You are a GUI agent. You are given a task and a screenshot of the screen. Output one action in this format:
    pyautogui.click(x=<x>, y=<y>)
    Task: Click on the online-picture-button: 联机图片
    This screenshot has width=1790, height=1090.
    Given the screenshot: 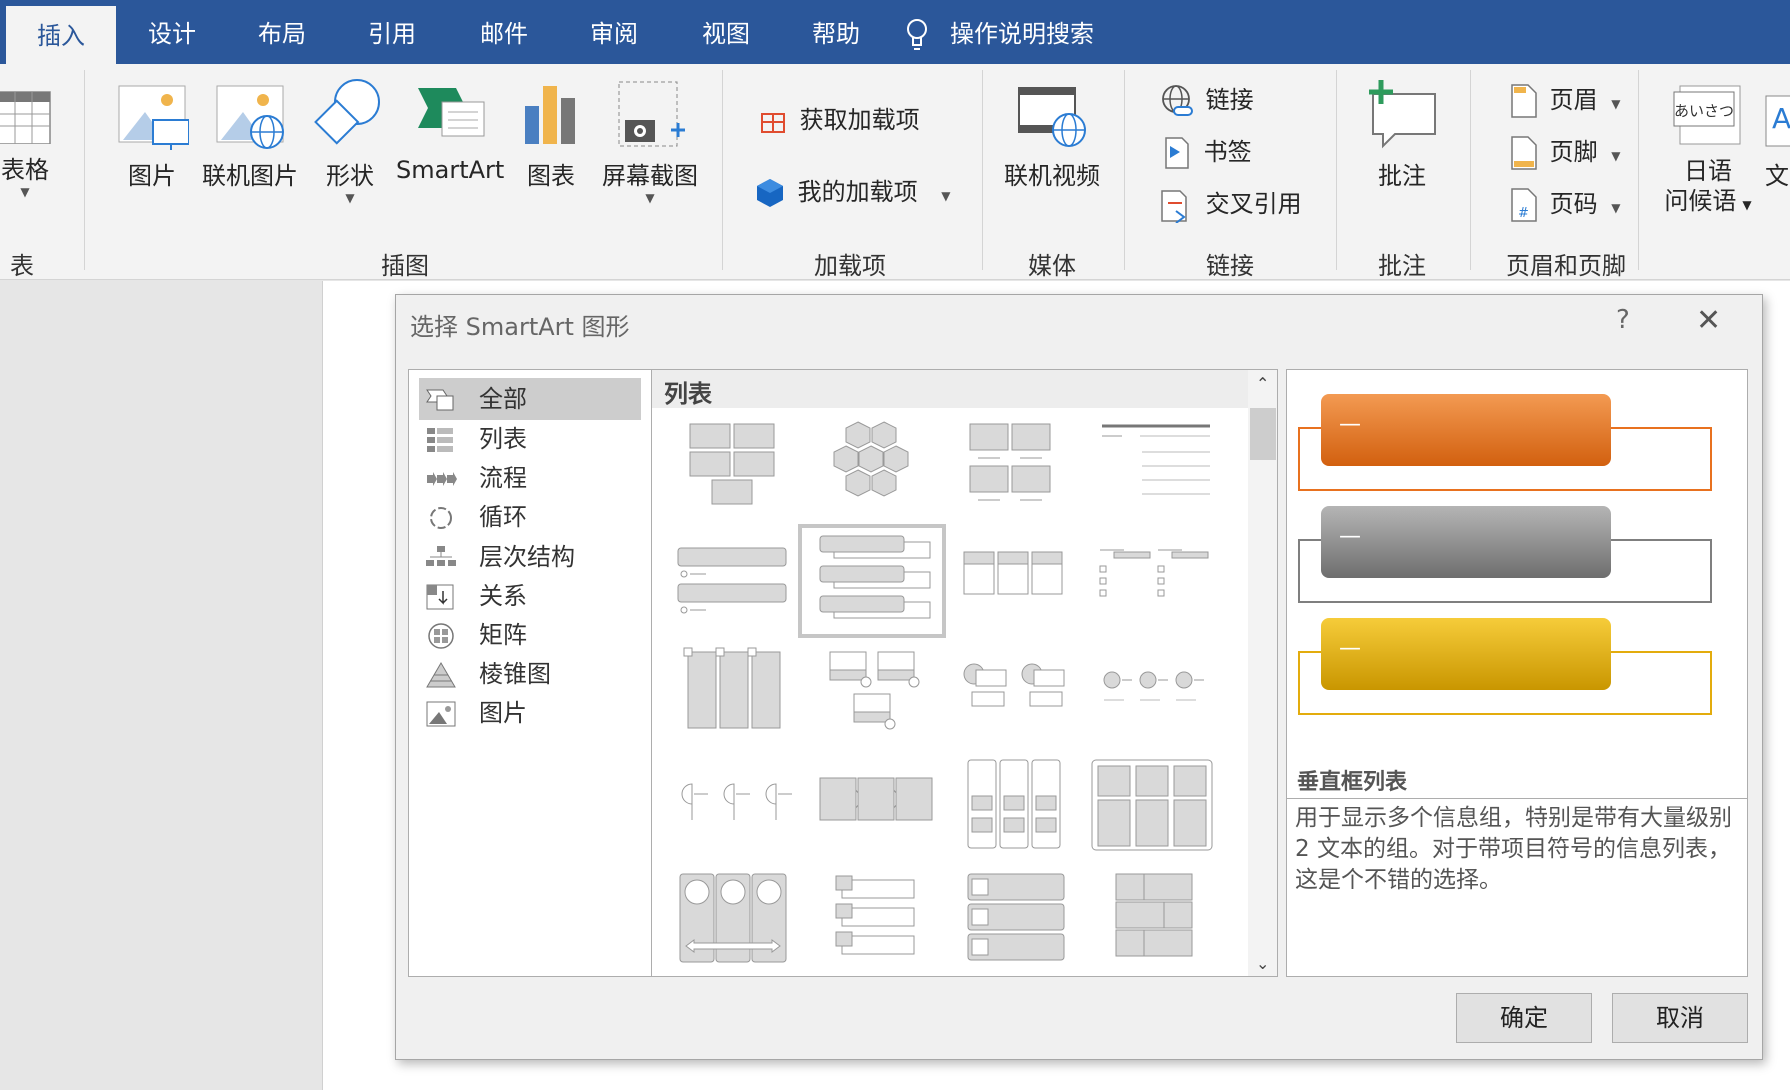 What is the action you would take?
    pyautogui.click(x=250, y=134)
    